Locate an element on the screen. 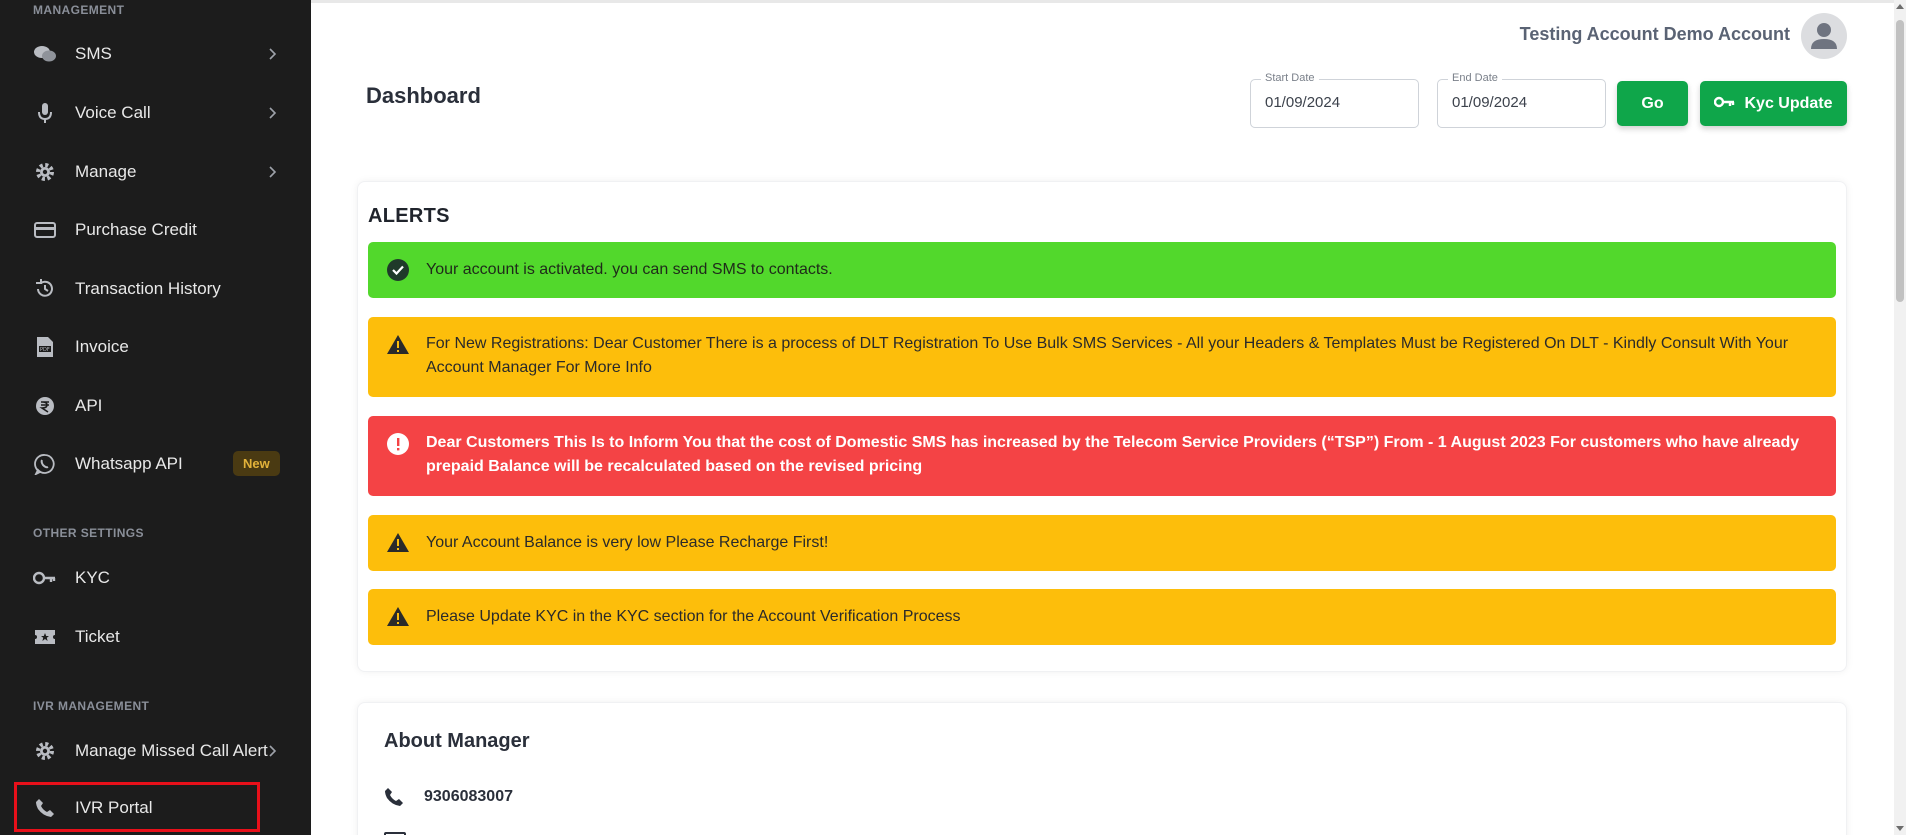 This screenshot has width=1906, height=835. sidebar-item-label: Voice Call is located at coordinates (113, 112).